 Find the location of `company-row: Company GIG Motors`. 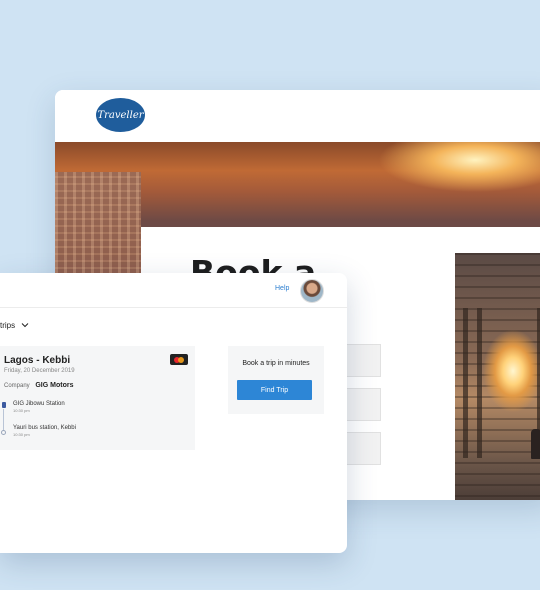

company-row: Company GIG Motors is located at coordinates (38, 385).